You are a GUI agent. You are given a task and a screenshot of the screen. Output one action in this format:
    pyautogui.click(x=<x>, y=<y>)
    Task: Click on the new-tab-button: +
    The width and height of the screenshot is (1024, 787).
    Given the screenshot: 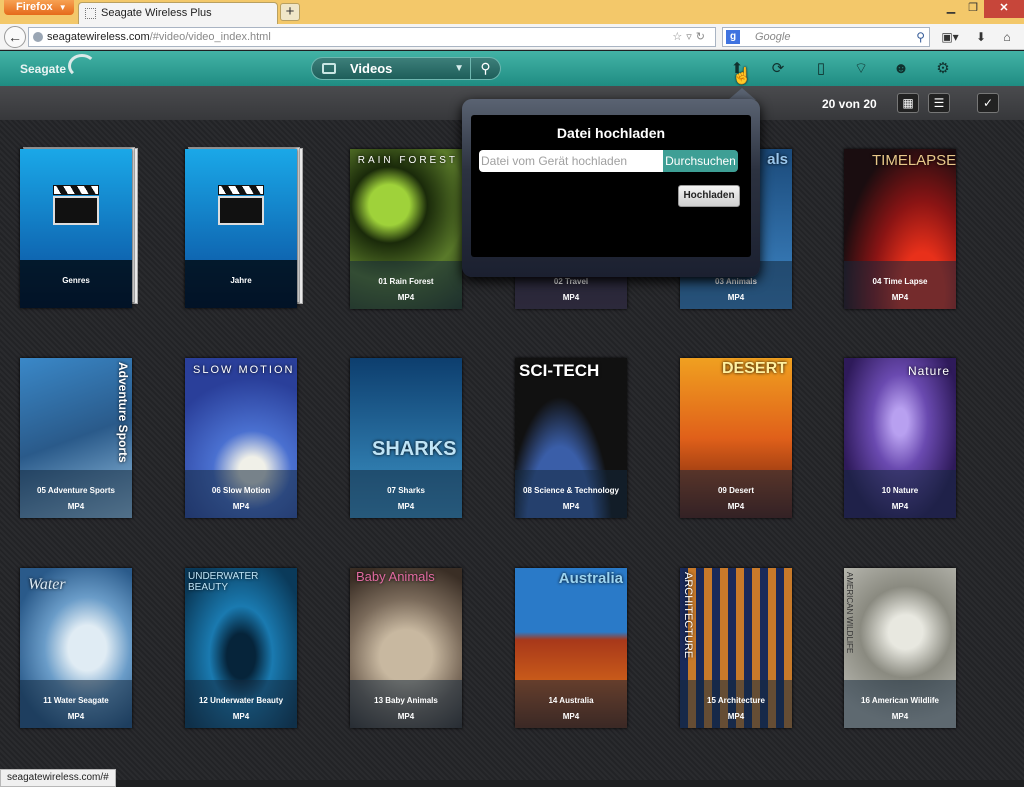 What is the action you would take?
    pyautogui.click(x=290, y=12)
    